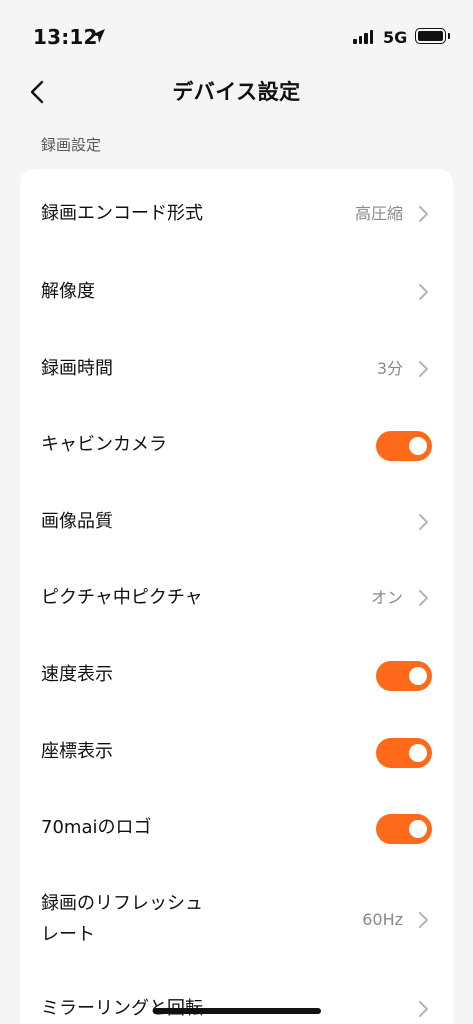  Describe the element at coordinates (378, 213) in the screenshot. I see `setting-value: 高圧縮` at that location.